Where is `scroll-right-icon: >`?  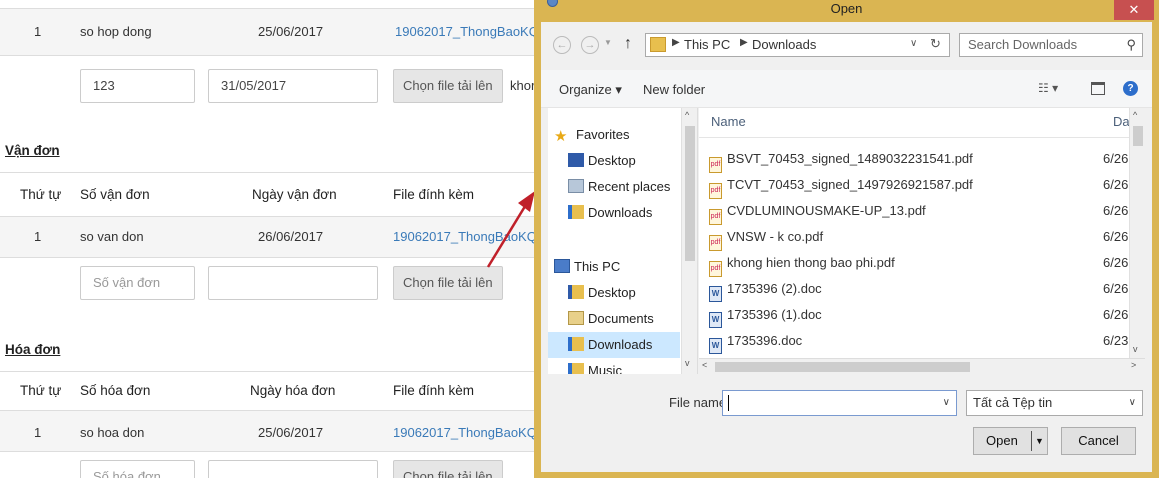 scroll-right-icon: > is located at coordinates (1133, 365).